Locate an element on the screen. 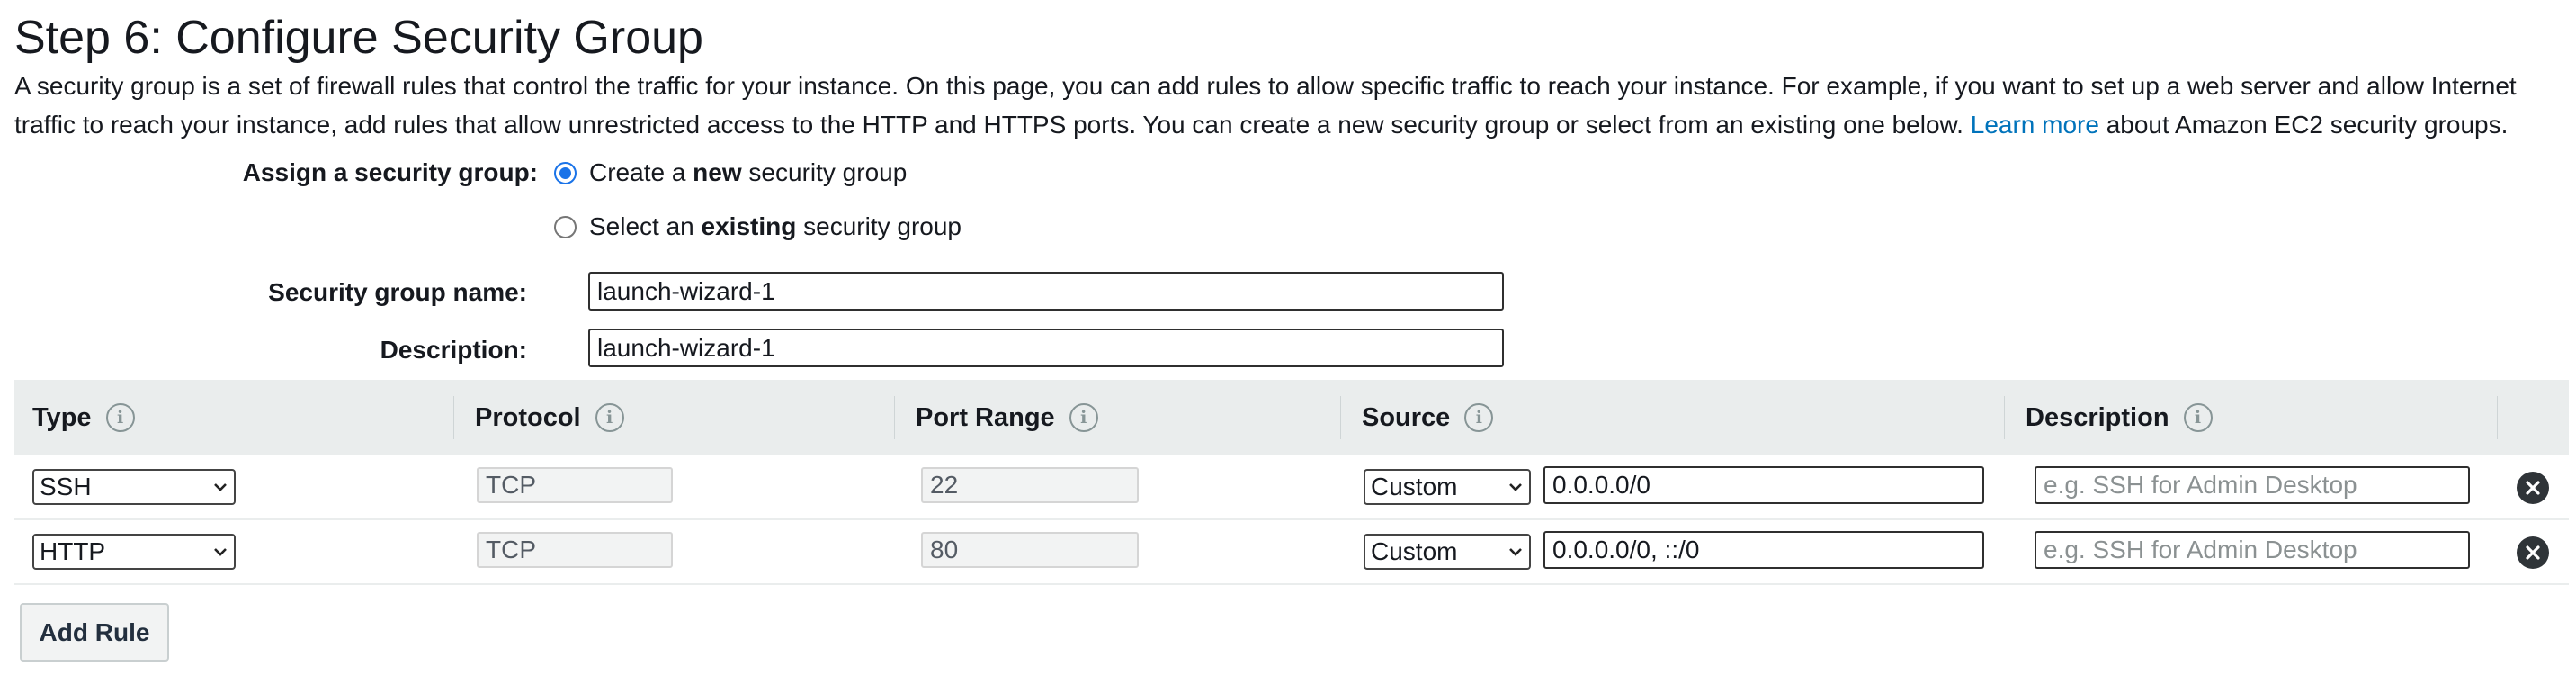  description-input: launch-wizard-1 is located at coordinates (1046, 348).